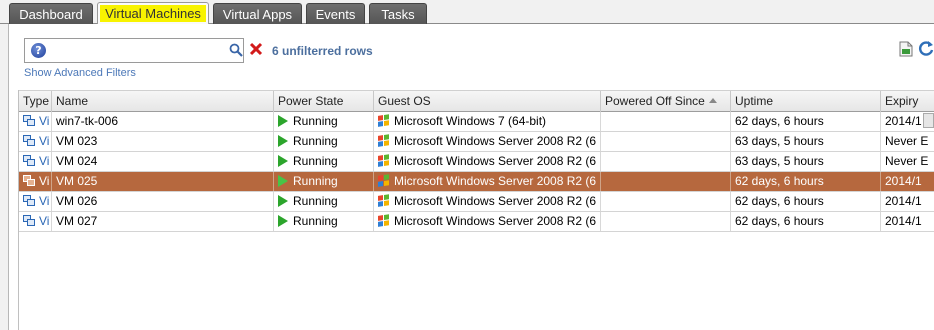 This screenshot has width=934, height=330. What do you see at coordinates (655, 101) in the screenshot?
I see `column-header-label: Powered Off Since` at bounding box center [655, 101].